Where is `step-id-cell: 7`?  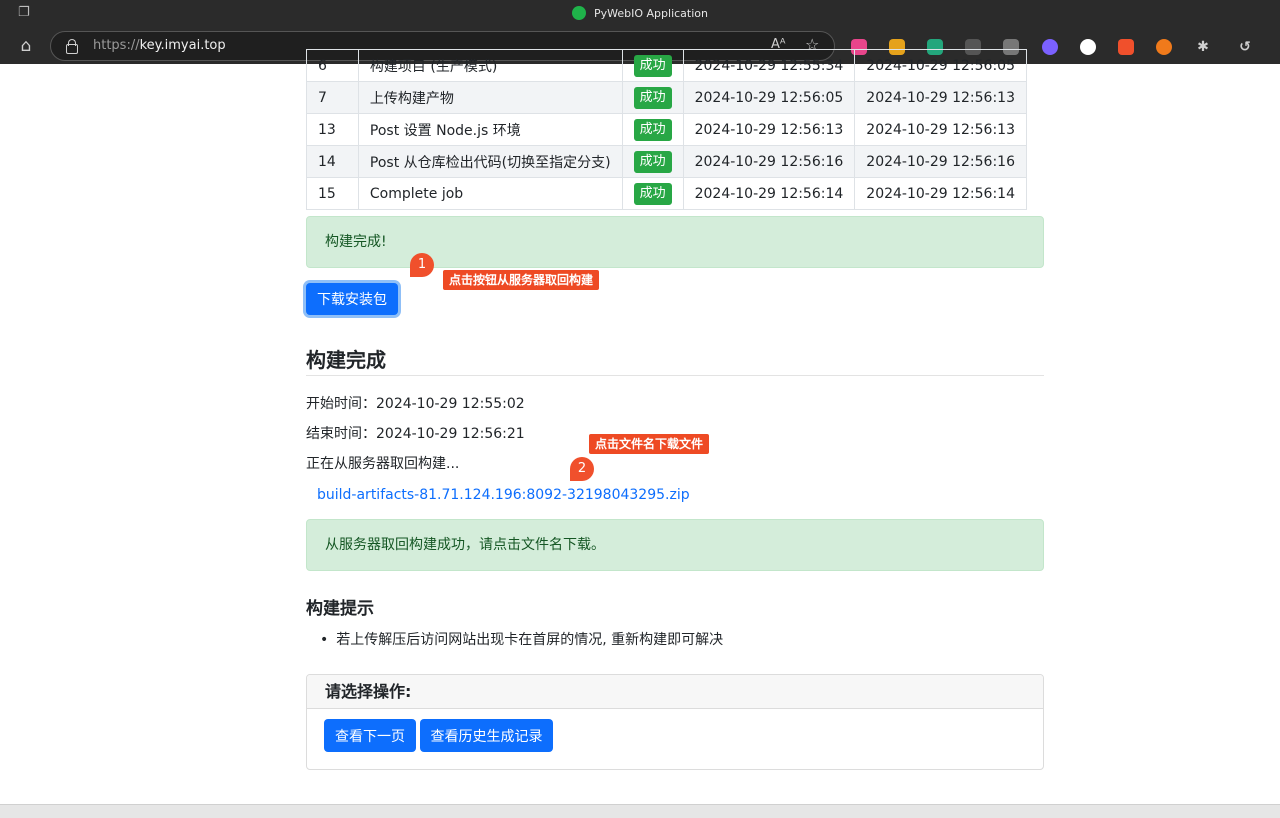
step-id-cell: 7 is located at coordinates (332, 97).